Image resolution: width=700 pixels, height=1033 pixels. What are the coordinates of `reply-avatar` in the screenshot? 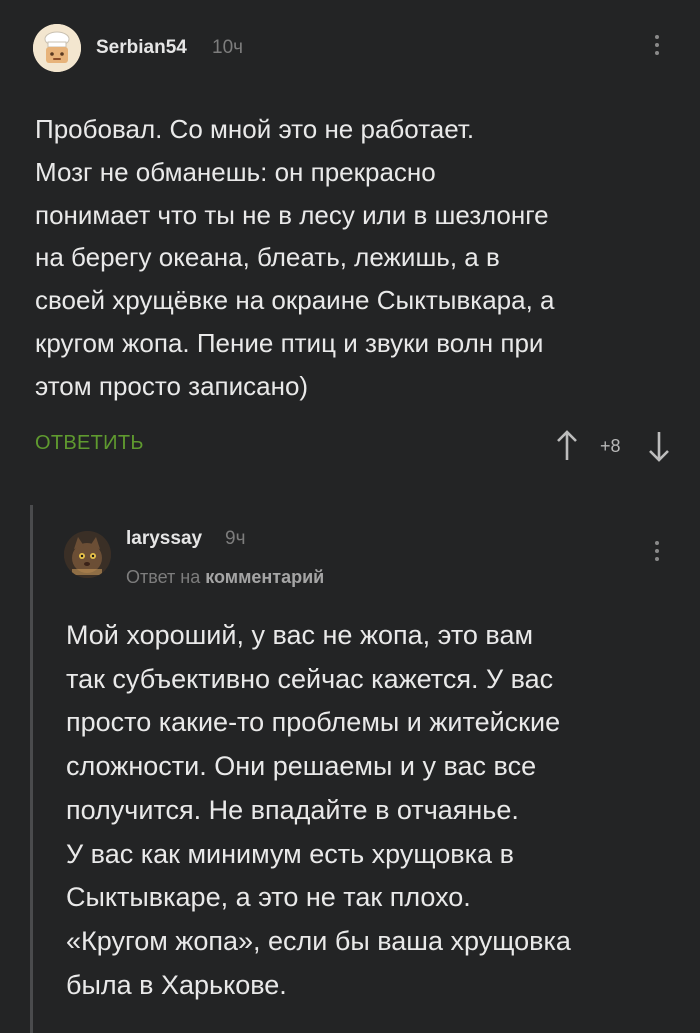 It's located at (87, 554).